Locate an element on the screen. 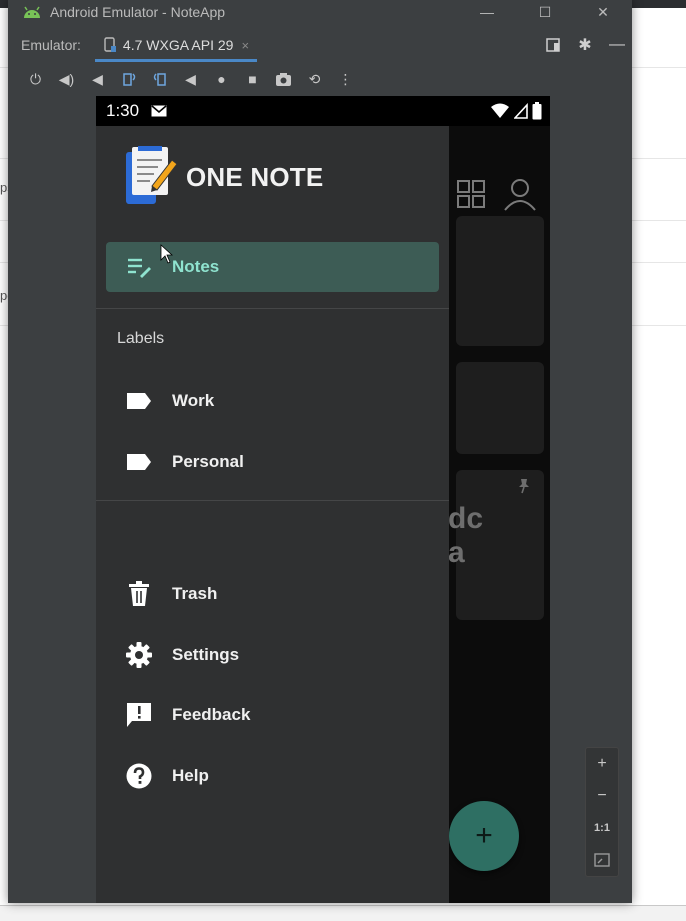 Image resolution: width=686 pixels, height=921 pixels. maximize-button: ☐ is located at coordinates (545, 12).